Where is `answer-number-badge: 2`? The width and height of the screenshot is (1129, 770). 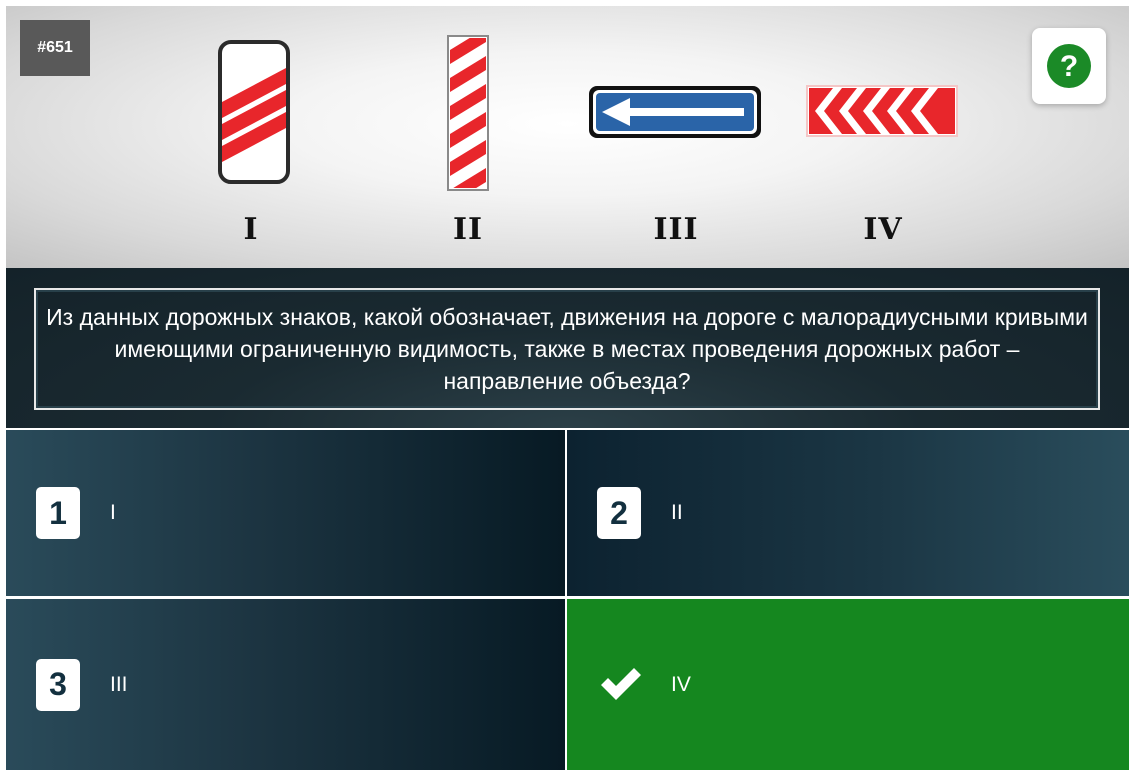 answer-number-badge: 2 is located at coordinates (619, 513).